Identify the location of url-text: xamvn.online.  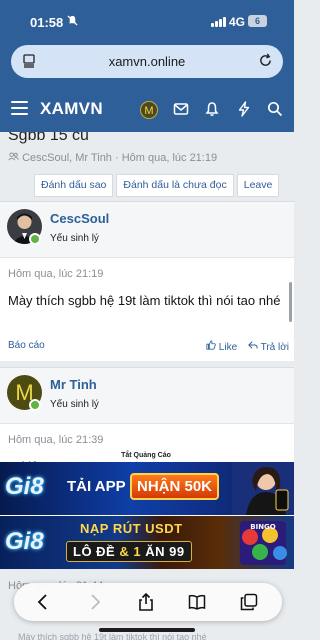
(147, 61).